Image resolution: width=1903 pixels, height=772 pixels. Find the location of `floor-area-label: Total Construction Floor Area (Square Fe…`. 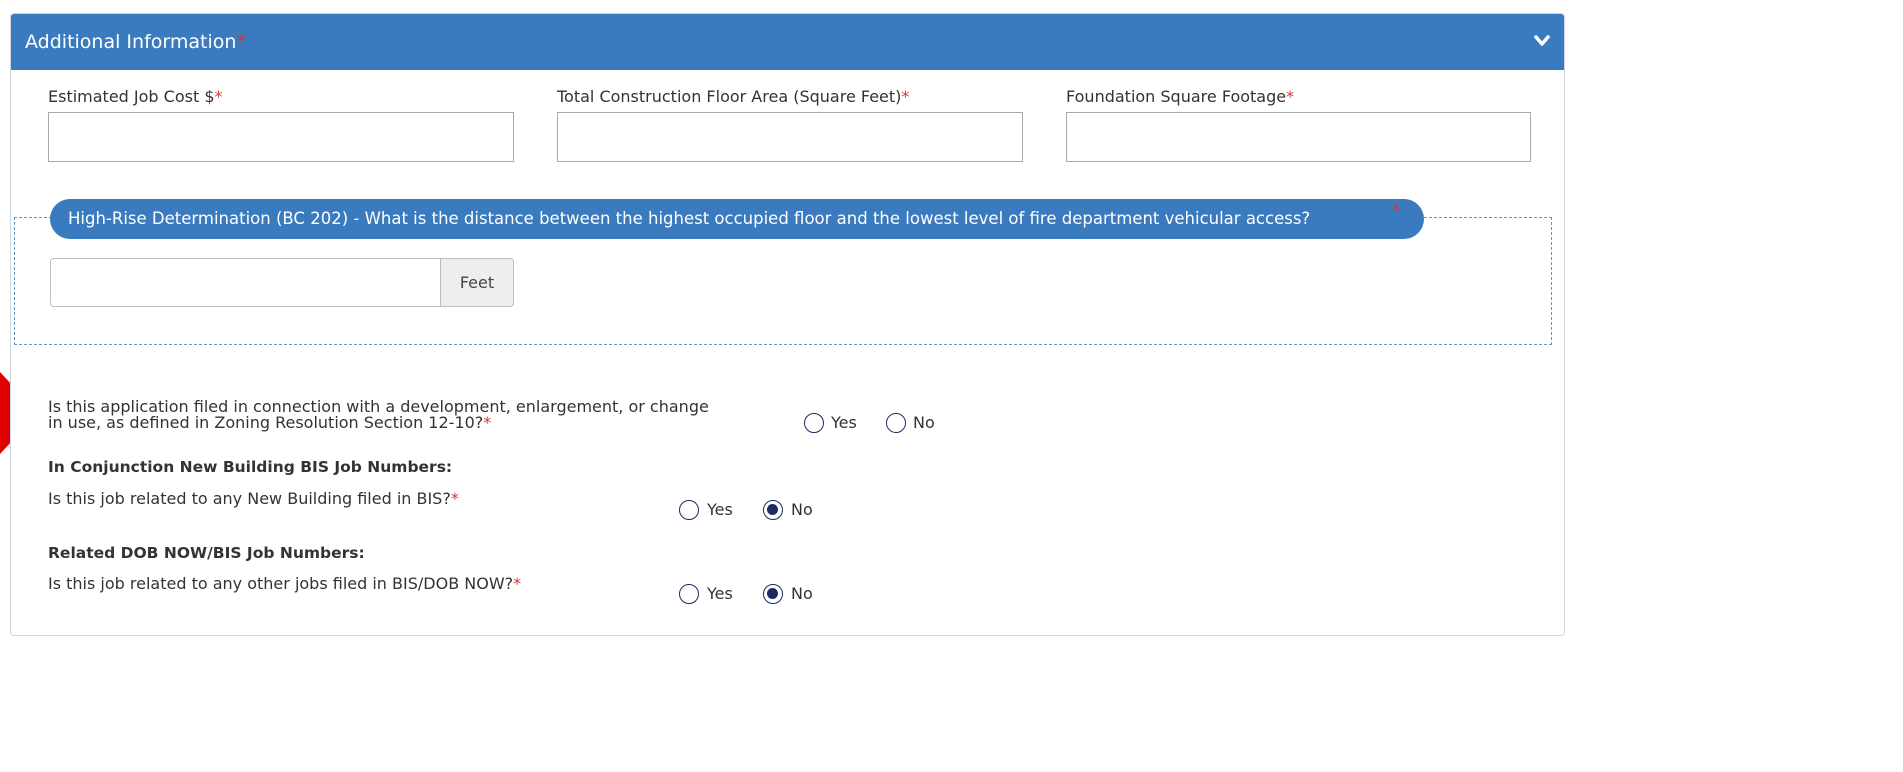

floor-area-label: Total Construction Floor Area (Square Fe… is located at coordinates (733, 96).